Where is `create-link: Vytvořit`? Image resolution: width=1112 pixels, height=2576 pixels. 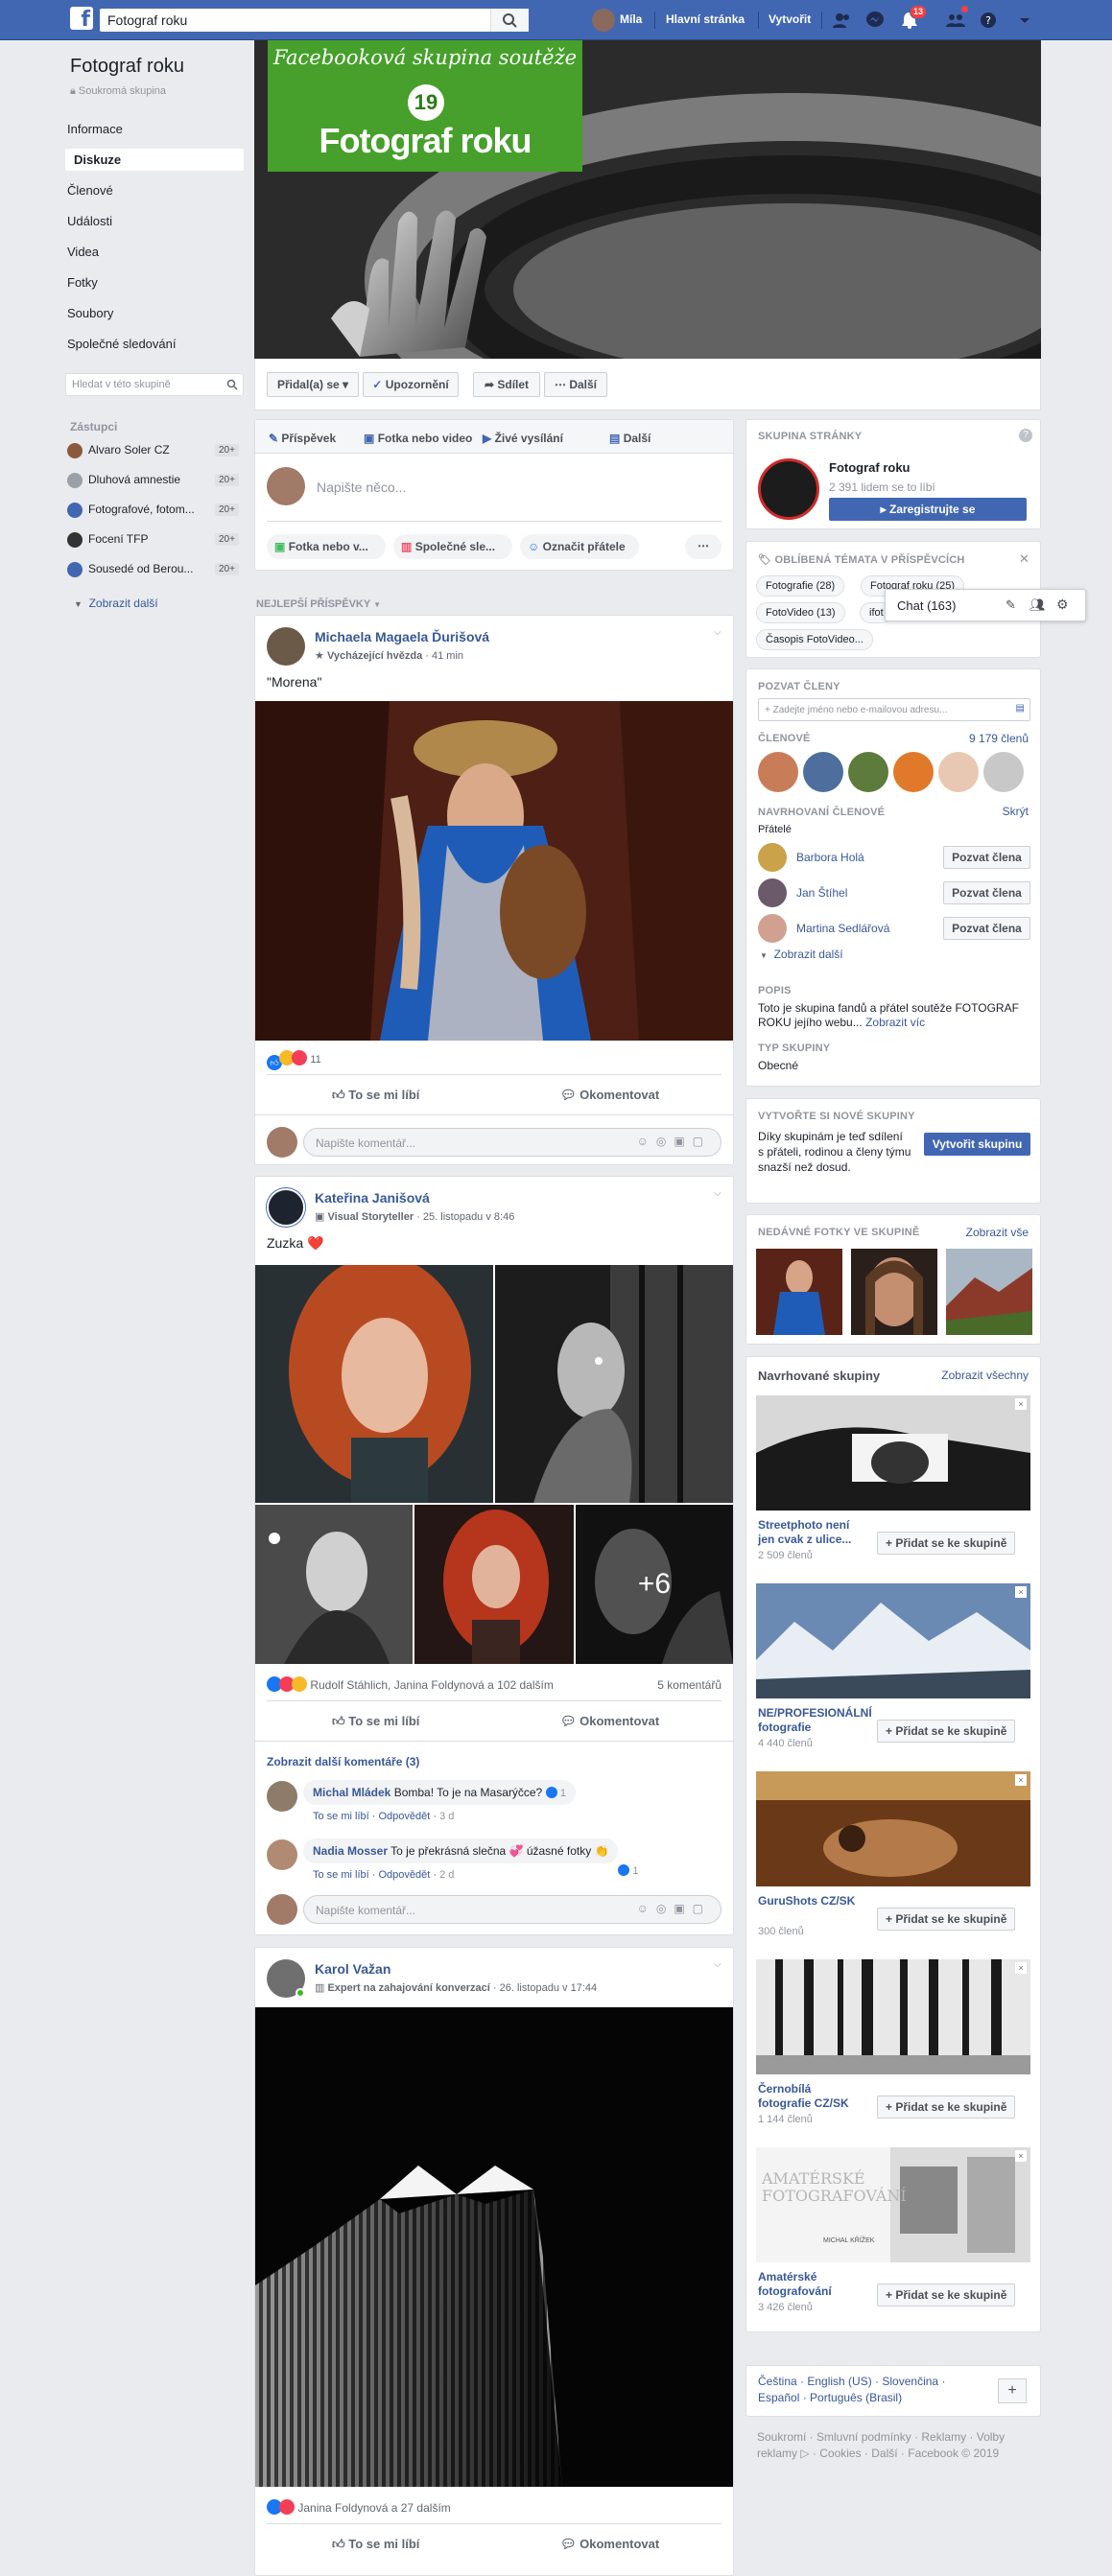 create-link: Vytvořit is located at coordinates (790, 19).